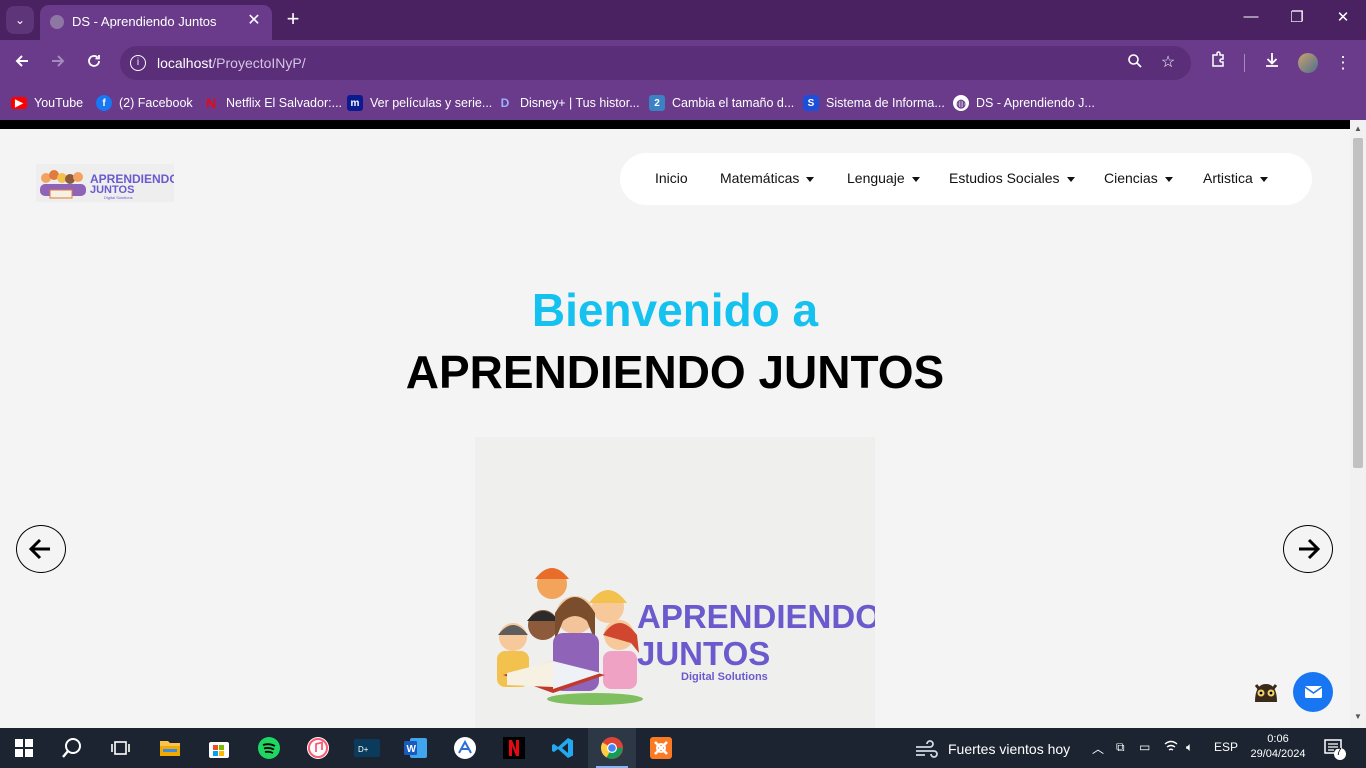  What do you see at coordinates (1189, 747) in the screenshot?
I see `volume-icon: 🔈︎` at bounding box center [1189, 747].